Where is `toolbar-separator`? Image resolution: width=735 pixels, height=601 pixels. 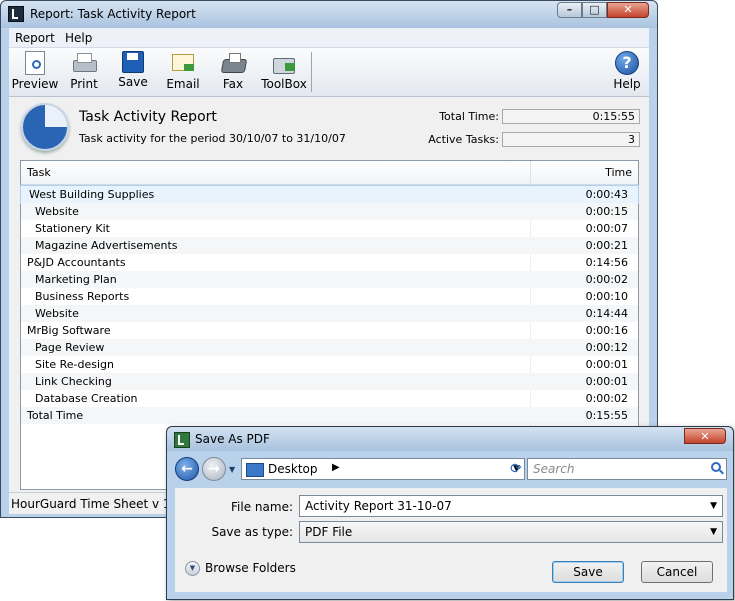 toolbar-separator is located at coordinates (311, 72).